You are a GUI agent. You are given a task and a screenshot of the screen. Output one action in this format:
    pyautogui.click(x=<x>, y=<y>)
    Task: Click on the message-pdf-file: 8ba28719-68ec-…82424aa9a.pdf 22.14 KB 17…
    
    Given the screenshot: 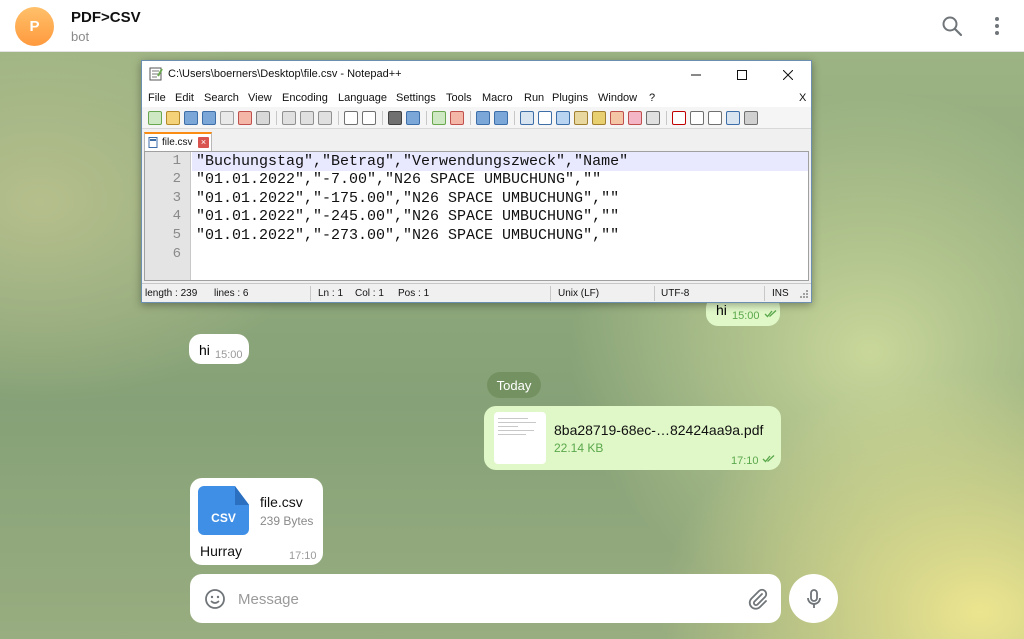 What is the action you would take?
    pyautogui.click(x=632, y=438)
    